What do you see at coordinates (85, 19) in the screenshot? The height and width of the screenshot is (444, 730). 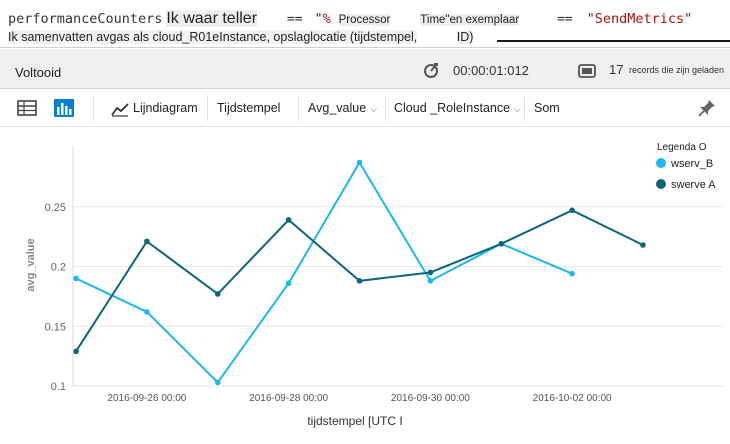 I see `query-table-name: performanceCounters` at bounding box center [85, 19].